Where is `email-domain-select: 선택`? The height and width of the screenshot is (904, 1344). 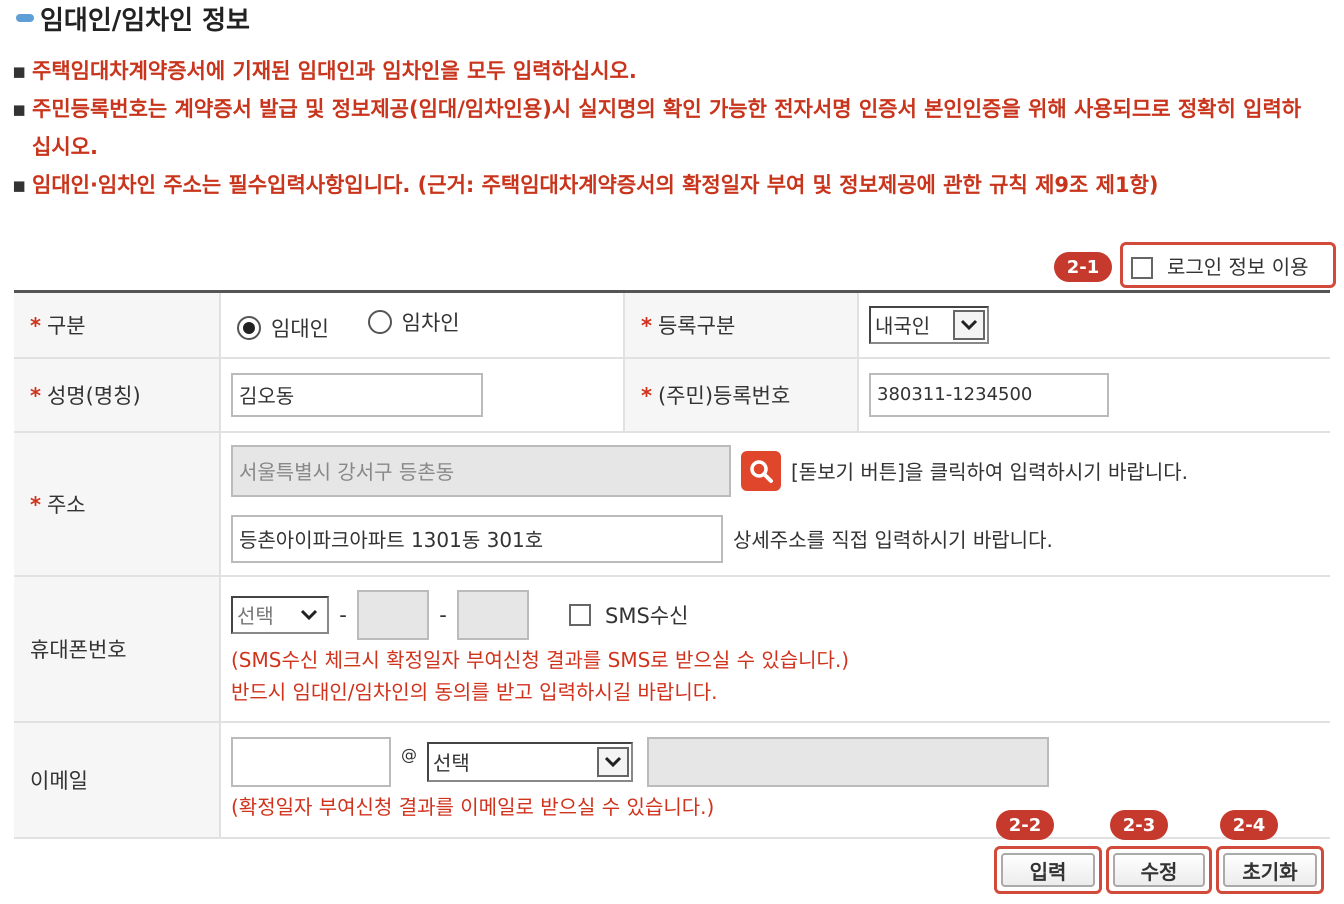
email-domain-select: 선택 is located at coordinates (530, 761).